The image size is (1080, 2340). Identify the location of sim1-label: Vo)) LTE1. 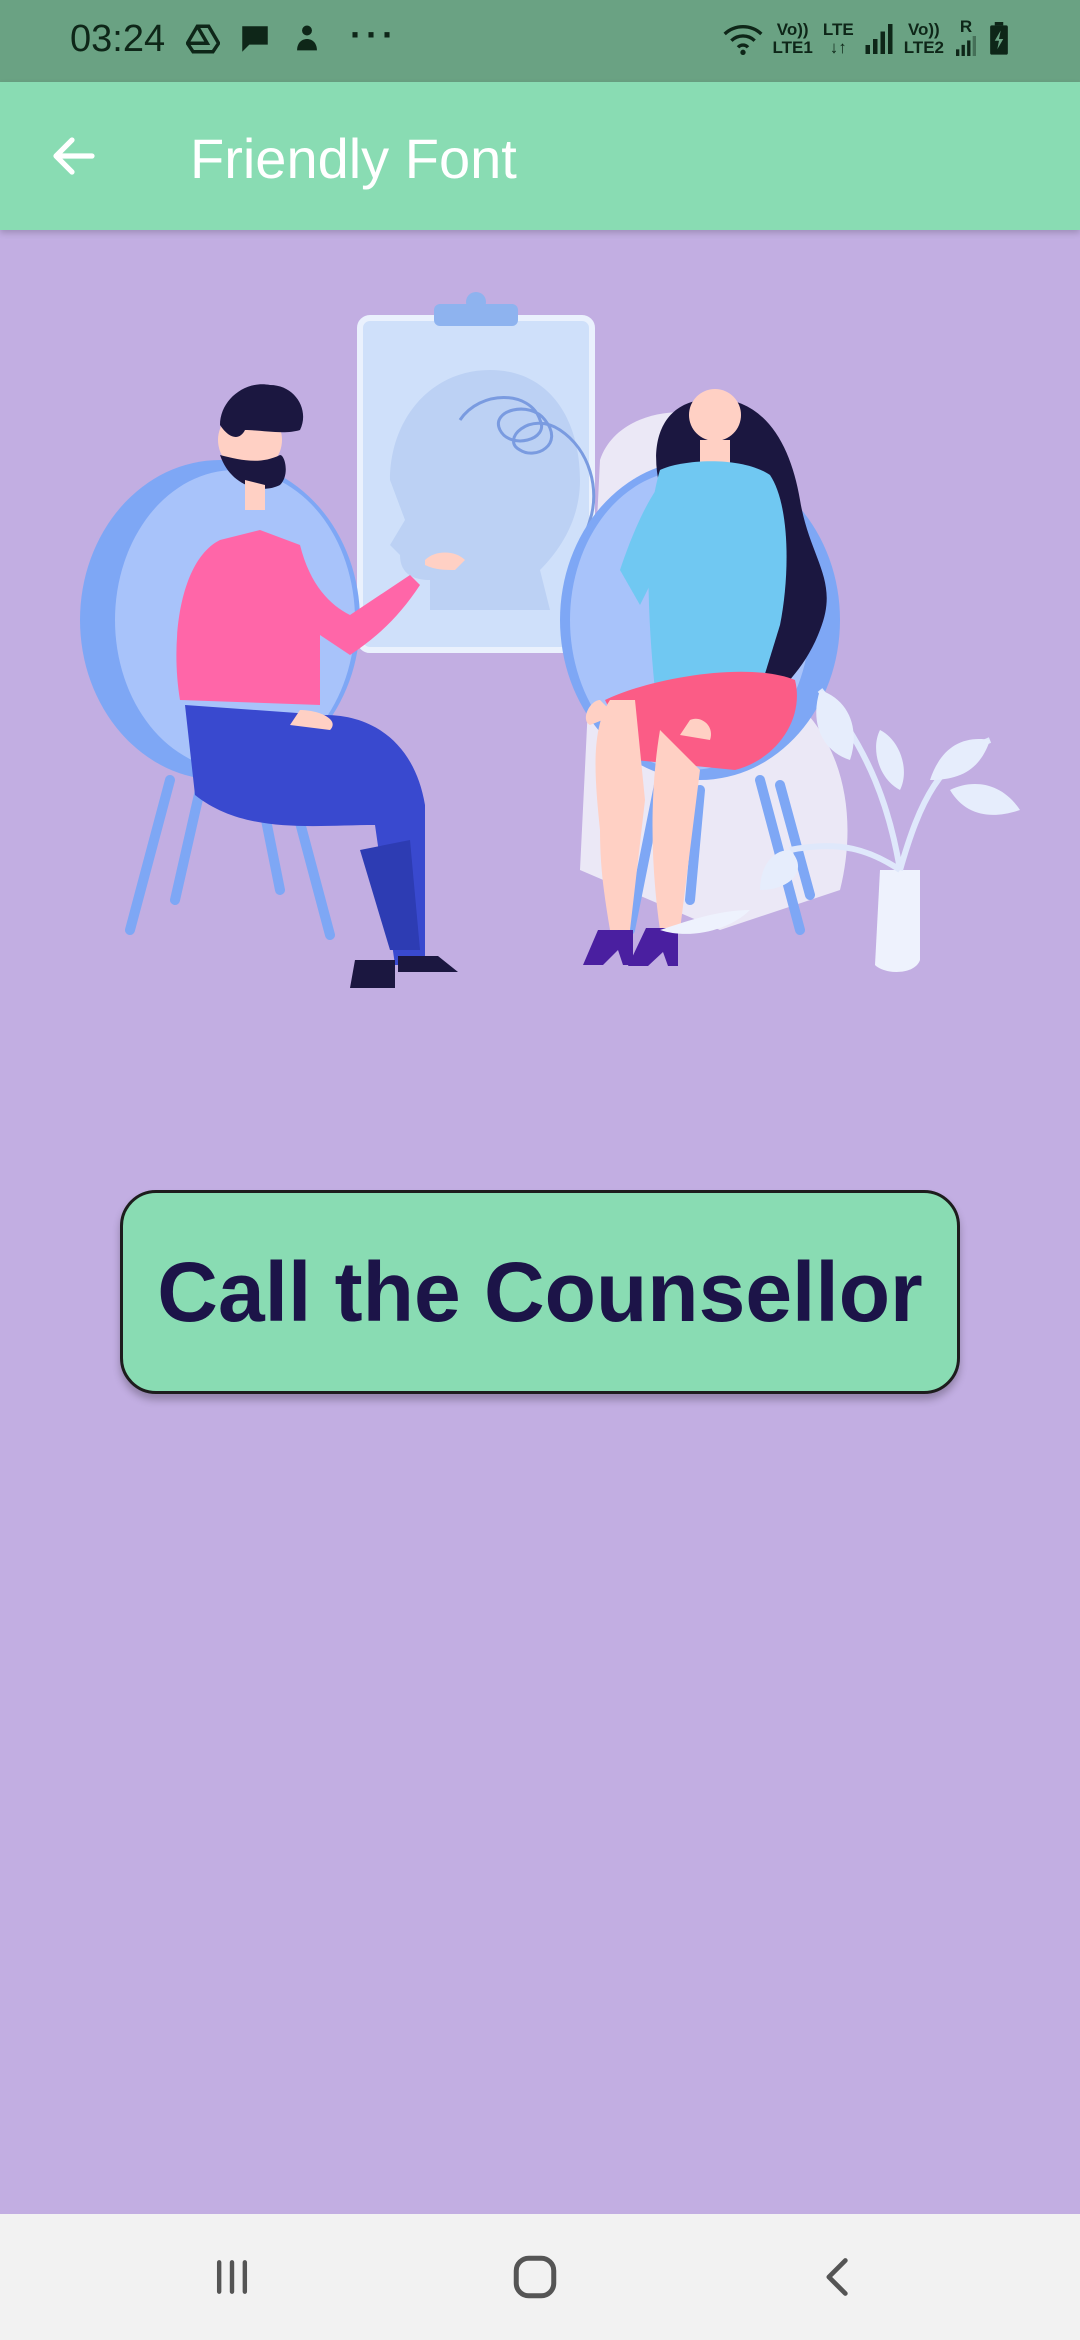
(792, 38).